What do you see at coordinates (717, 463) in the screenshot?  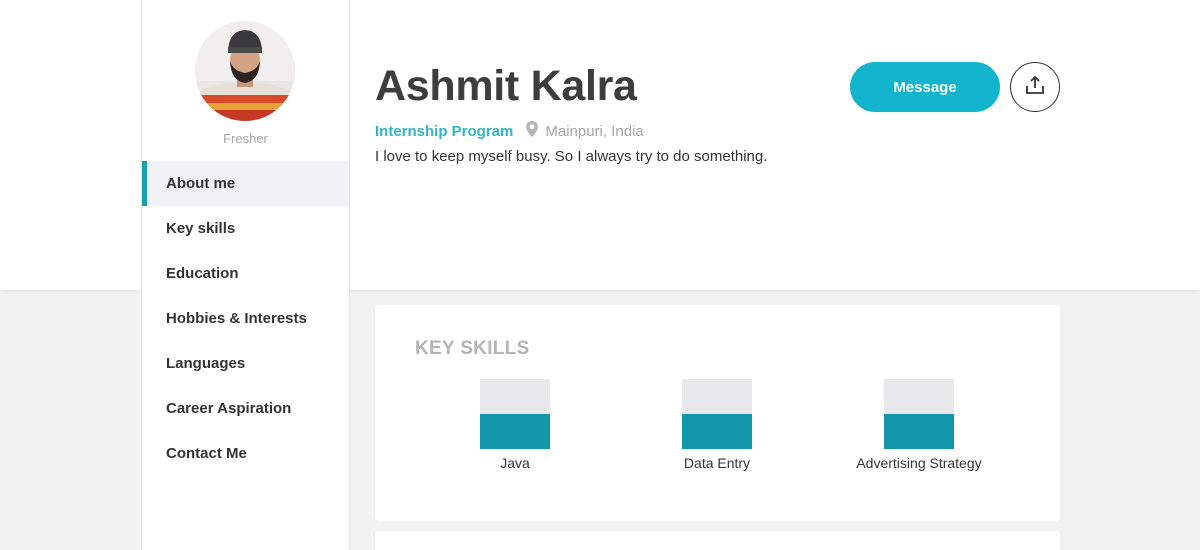 I see `skill-label: Data Entry` at bounding box center [717, 463].